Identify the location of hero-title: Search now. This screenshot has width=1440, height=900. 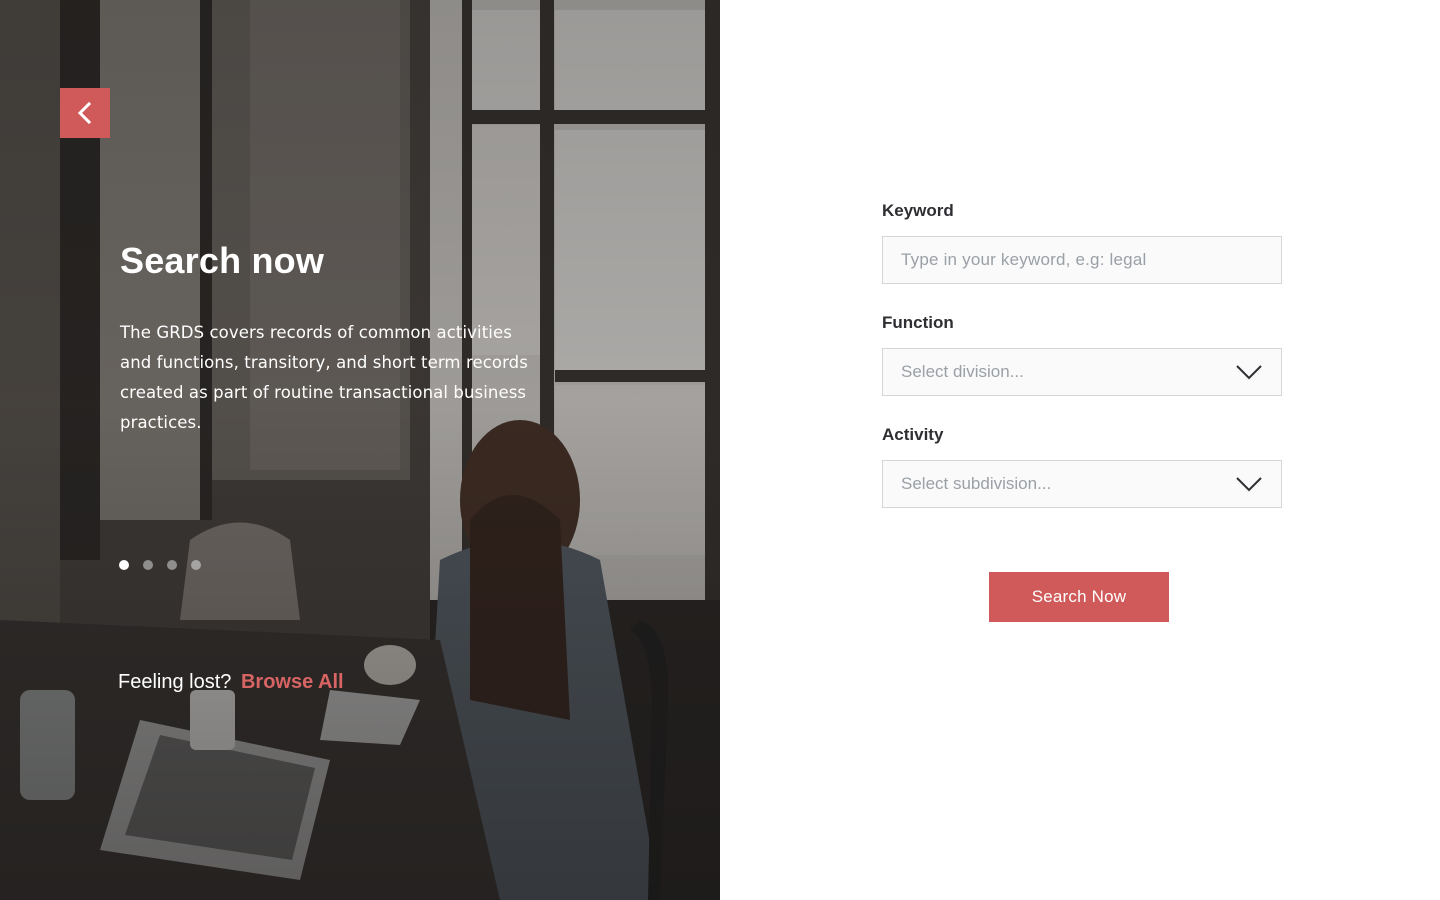
(222, 260).